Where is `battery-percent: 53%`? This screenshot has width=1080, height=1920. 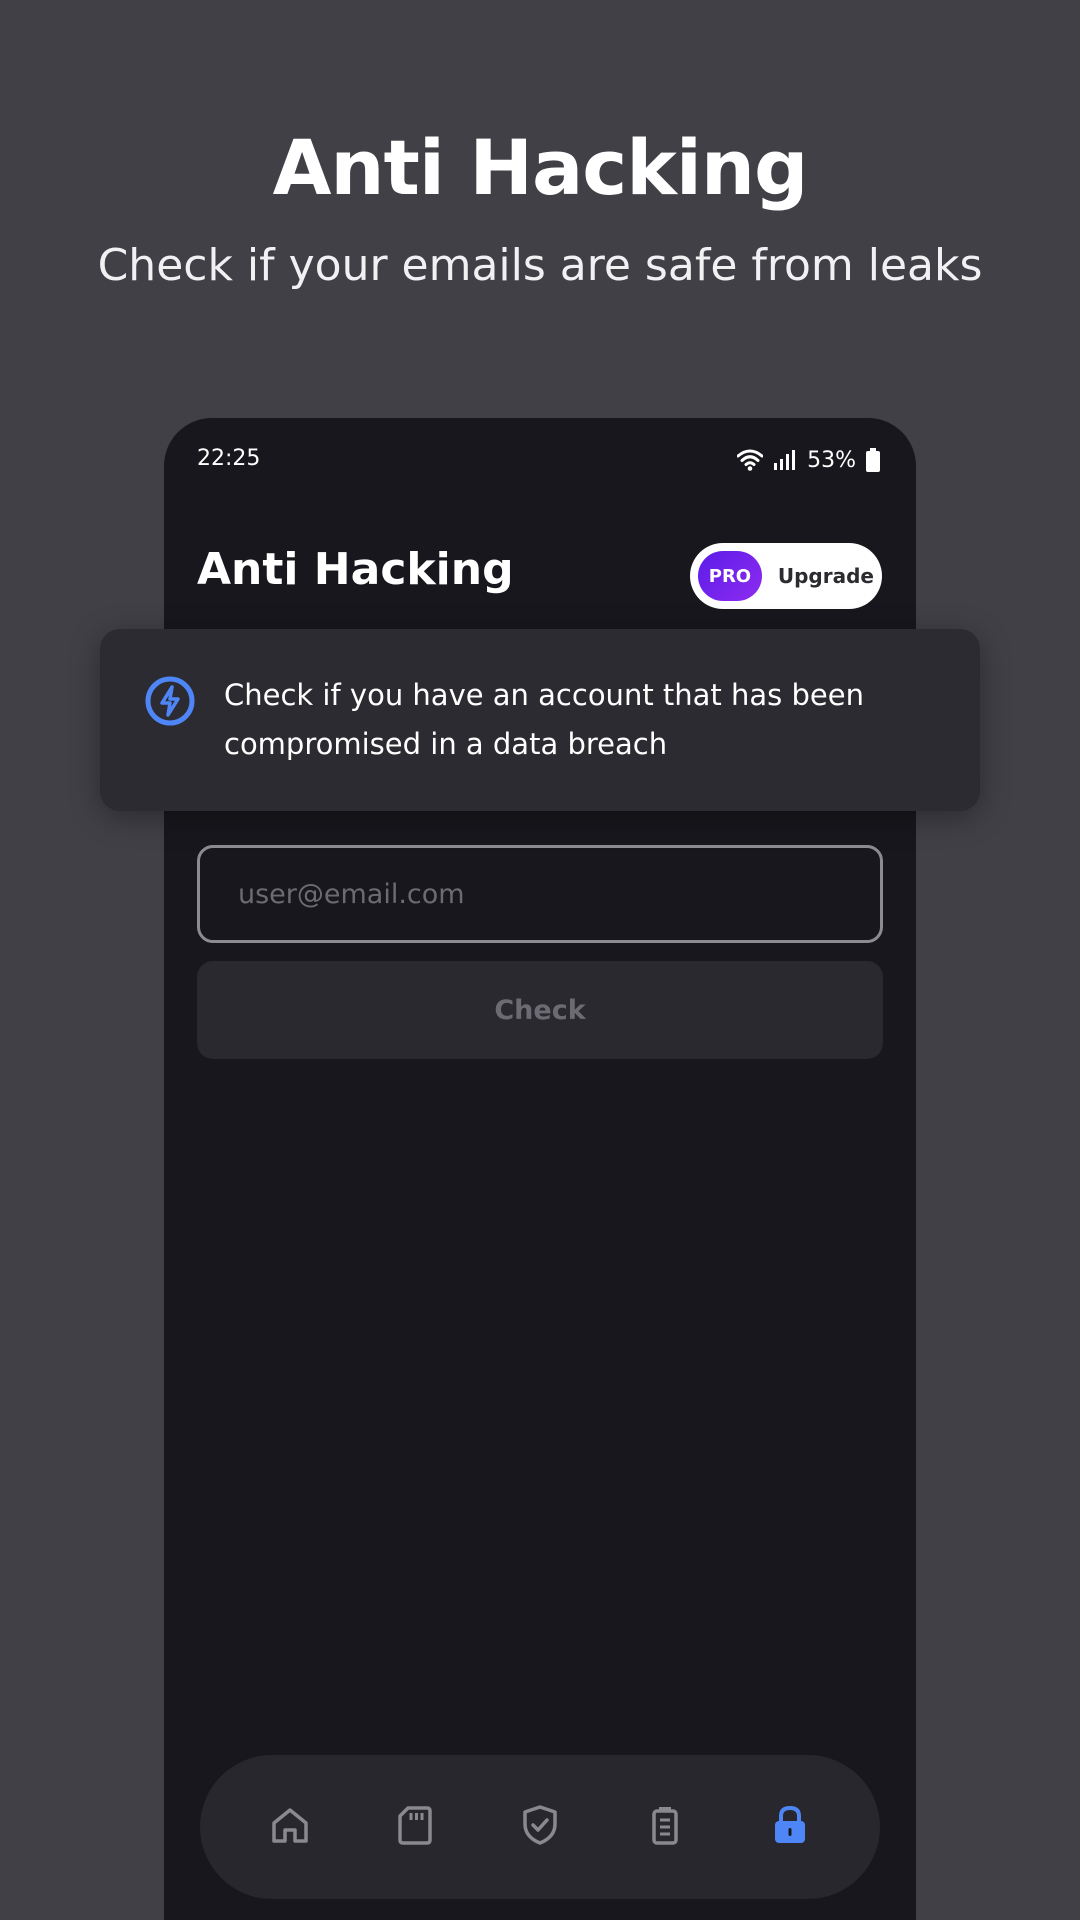
battery-percent: 53% is located at coordinates (831, 460).